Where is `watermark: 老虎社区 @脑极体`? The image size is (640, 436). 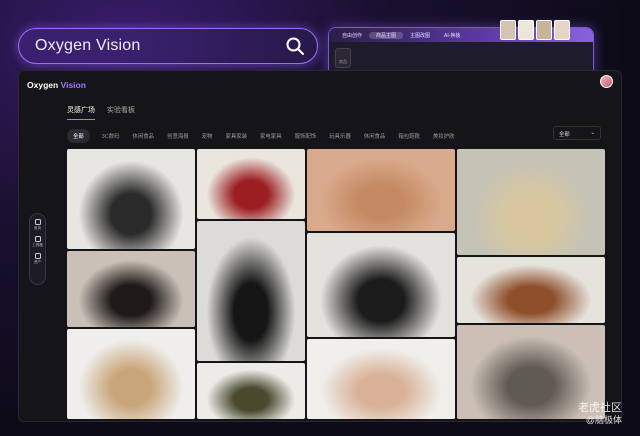
watermark: 老虎社区 @脑极体 is located at coordinates (600, 414).